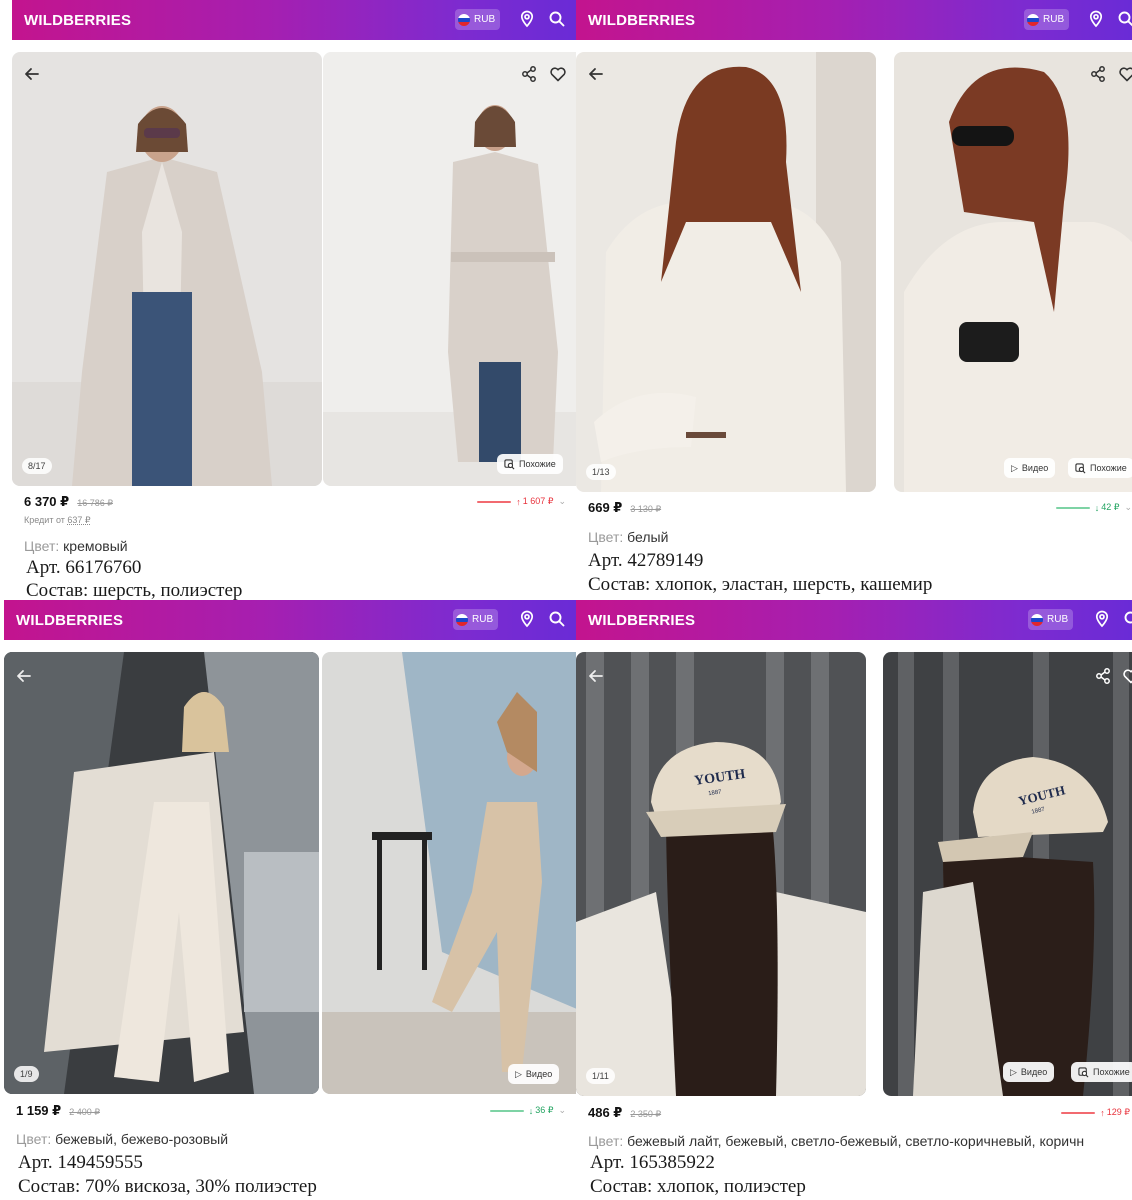 The image size is (1132, 1200). What do you see at coordinates (142, 1139) in the screenshot?
I see `color-value: бежевый, бежево-розовый` at bounding box center [142, 1139].